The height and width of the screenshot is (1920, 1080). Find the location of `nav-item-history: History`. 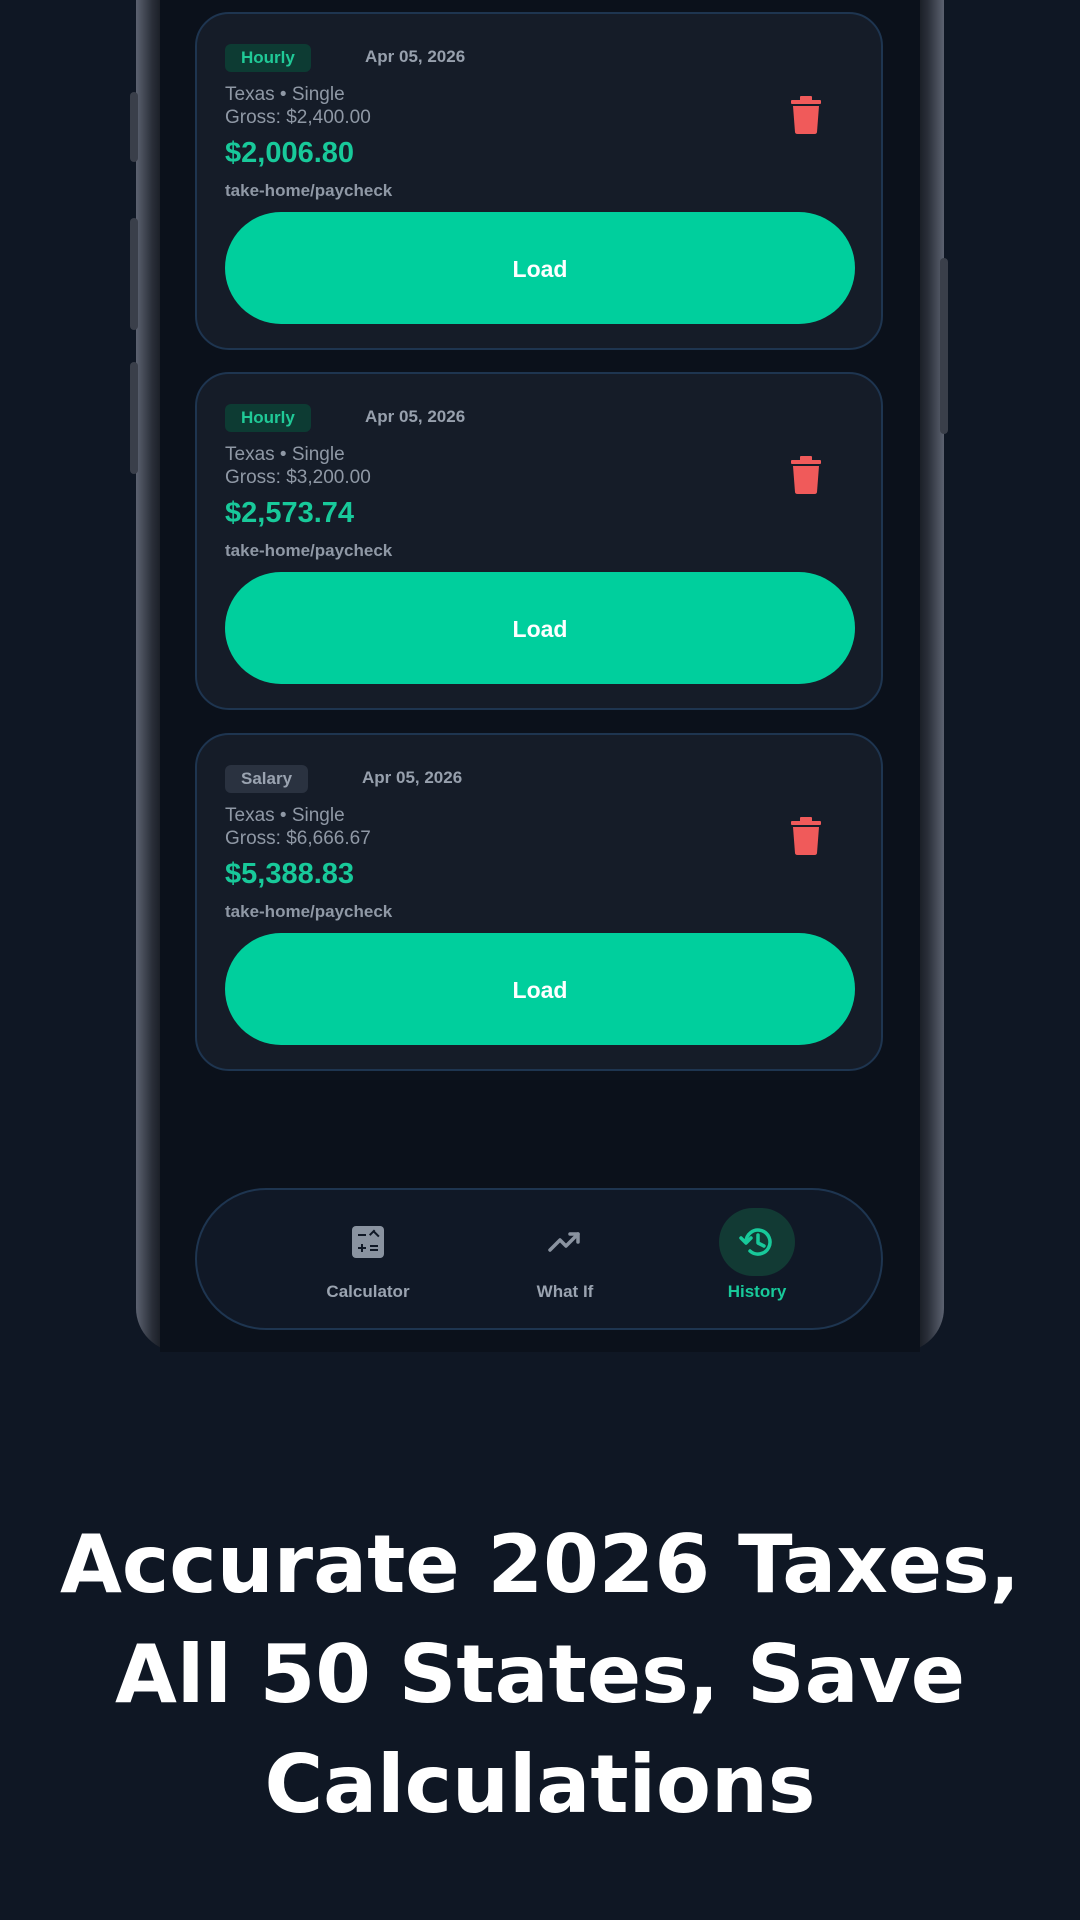

nav-item-history: History is located at coordinates (757, 1261).